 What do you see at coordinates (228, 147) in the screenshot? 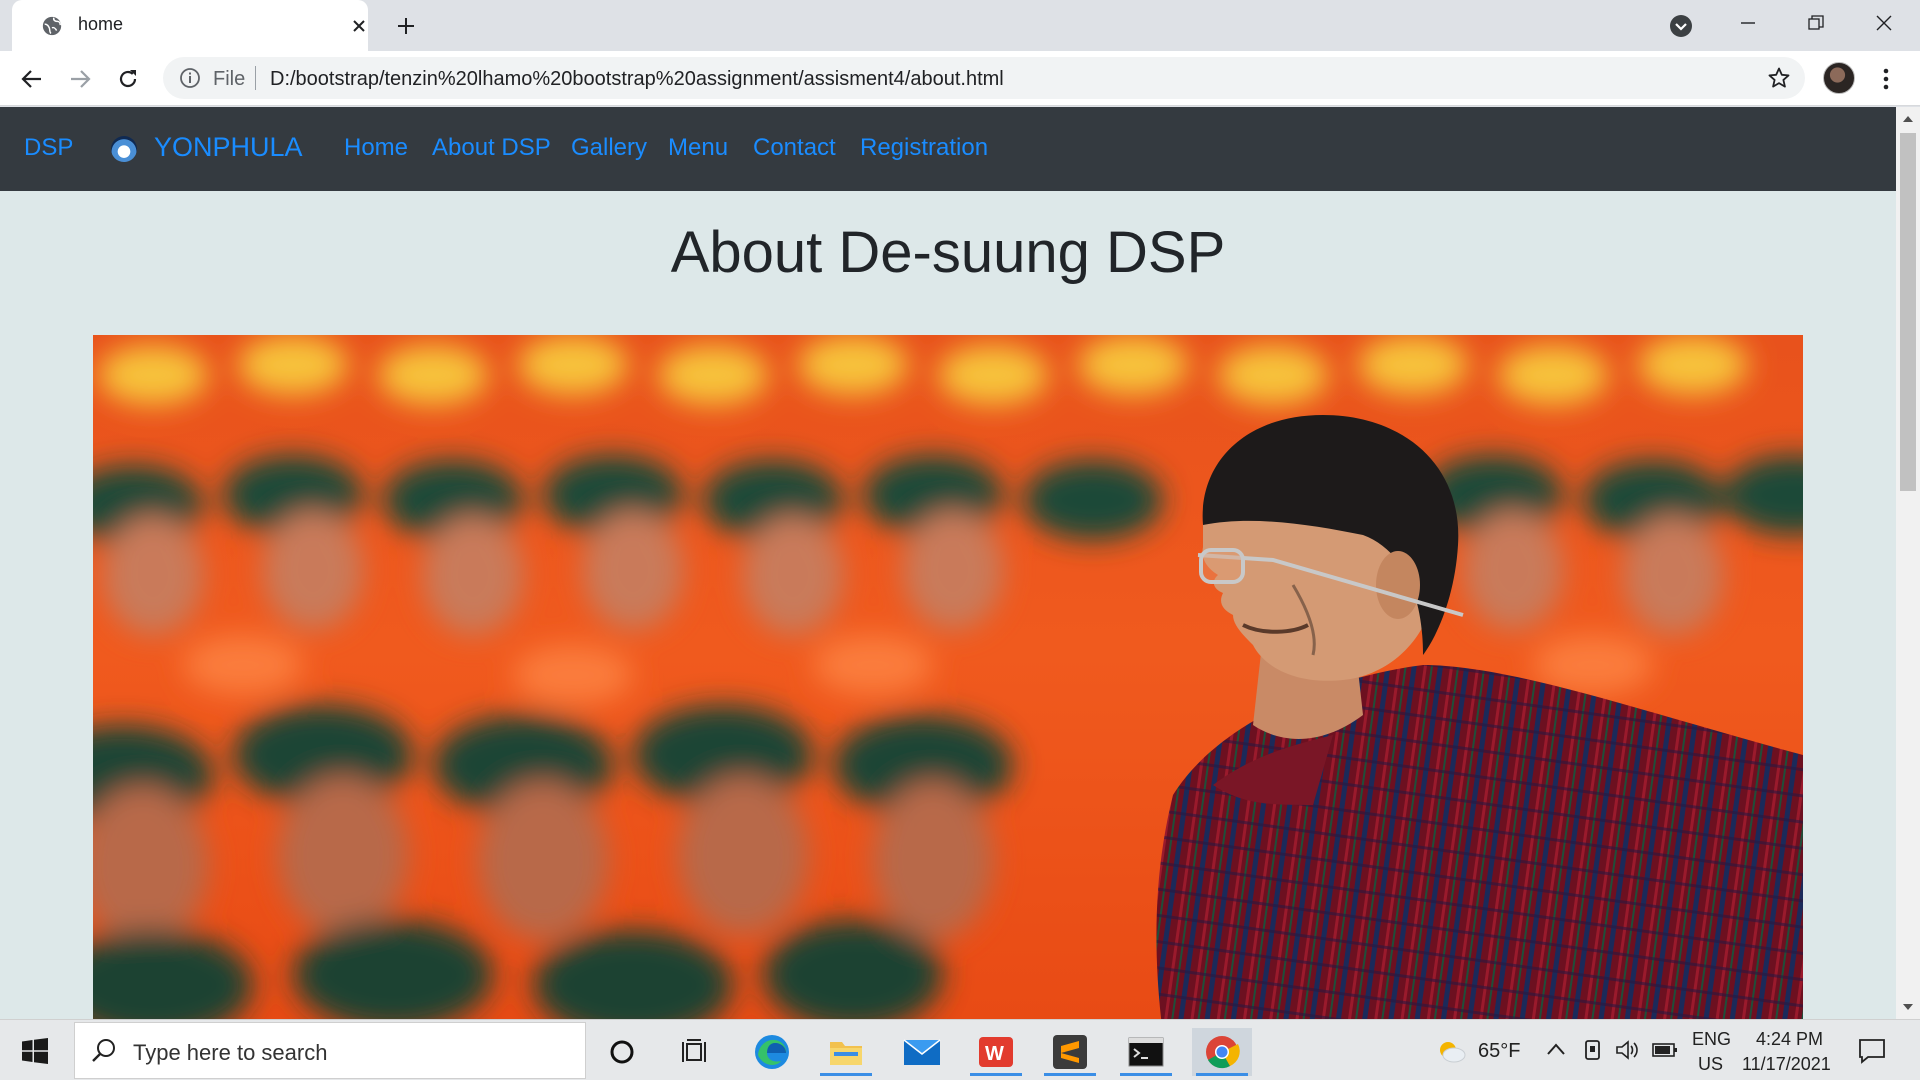
I see `nav-brand-yonphula: YONPHULA` at bounding box center [228, 147].